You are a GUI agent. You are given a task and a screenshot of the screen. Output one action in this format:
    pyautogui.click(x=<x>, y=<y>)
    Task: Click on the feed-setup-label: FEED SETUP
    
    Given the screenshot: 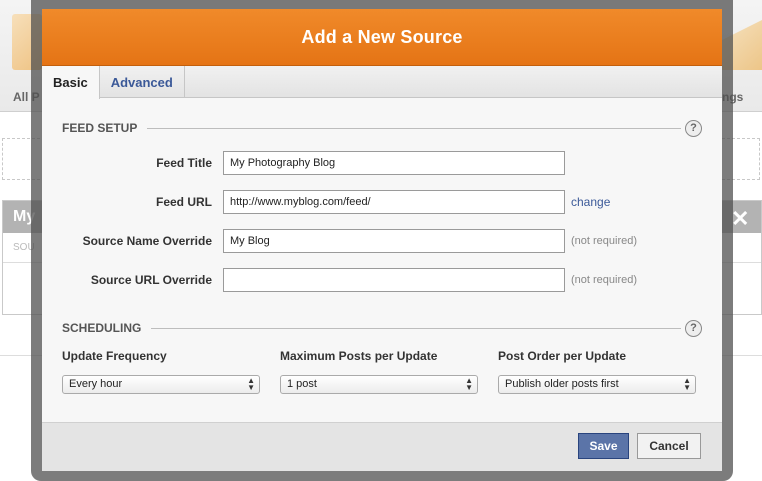 What is the action you would take?
    pyautogui.click(x=100, y=128)
    